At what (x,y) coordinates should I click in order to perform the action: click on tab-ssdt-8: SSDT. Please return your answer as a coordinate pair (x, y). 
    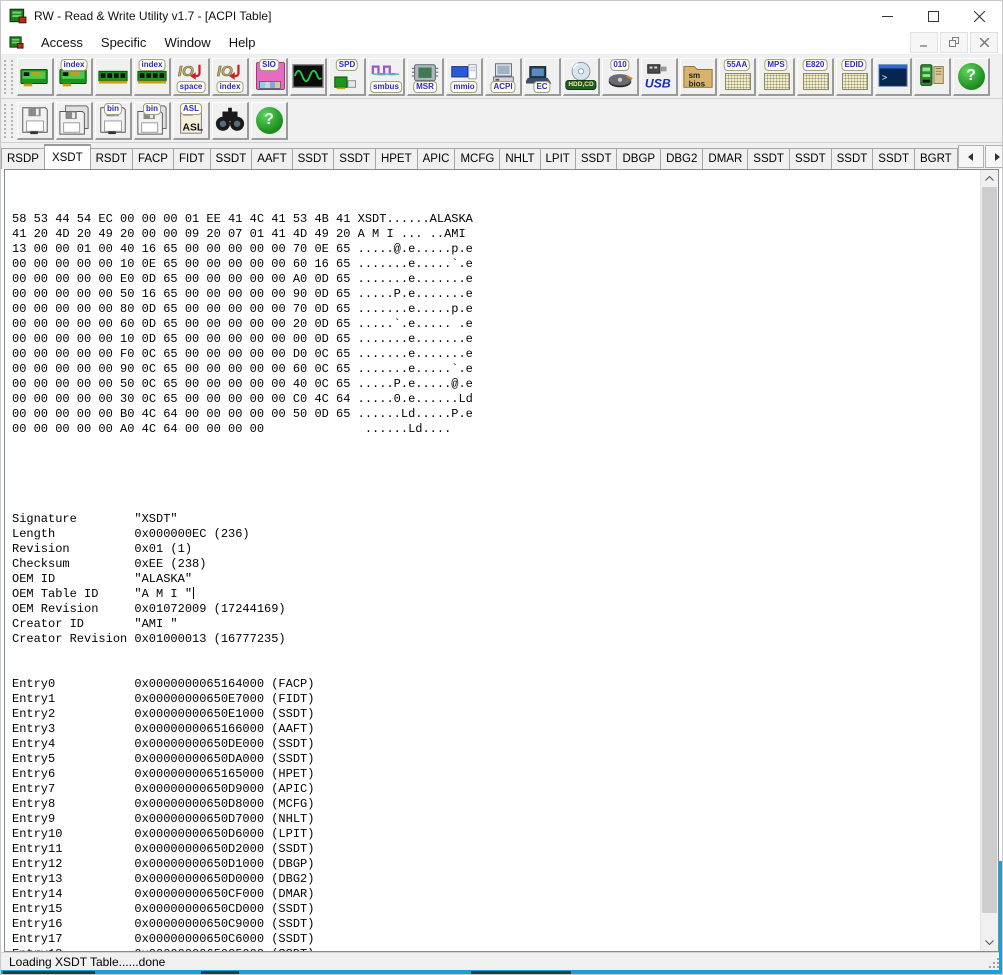
    Looking at the image, I should click on (354, 158).